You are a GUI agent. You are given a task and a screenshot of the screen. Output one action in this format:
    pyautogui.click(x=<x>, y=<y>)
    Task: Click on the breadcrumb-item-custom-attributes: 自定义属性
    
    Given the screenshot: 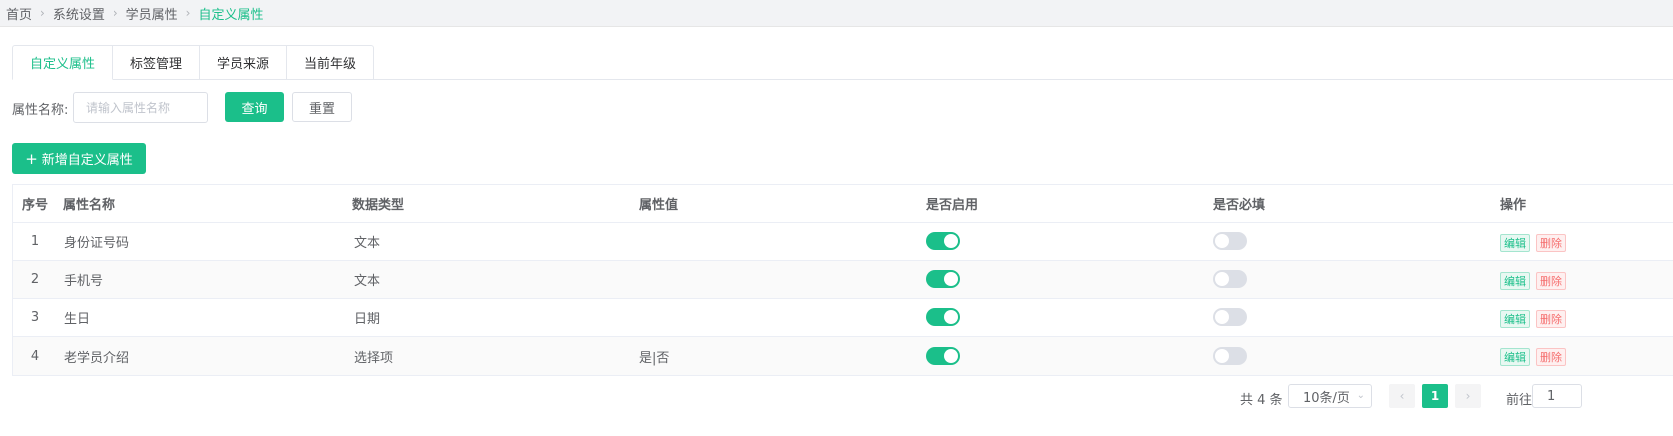 What is the action you would take?
    pyautogui.click(x=231, y=15)
    